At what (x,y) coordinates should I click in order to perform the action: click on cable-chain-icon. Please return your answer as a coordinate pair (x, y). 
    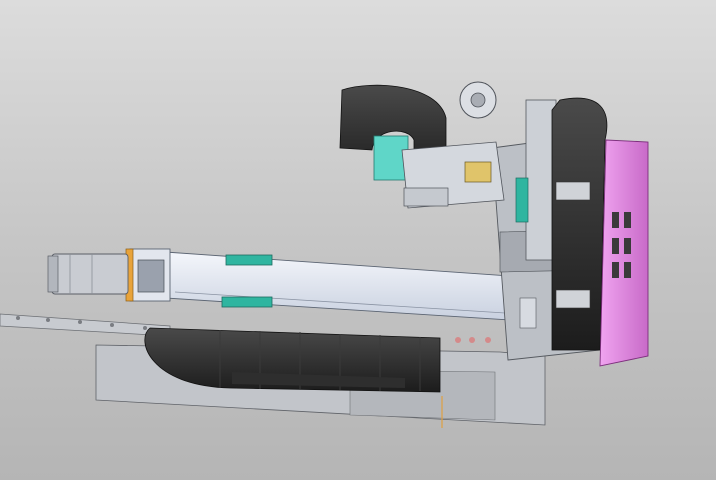
    Looking at the image, I should click on (579, 224).